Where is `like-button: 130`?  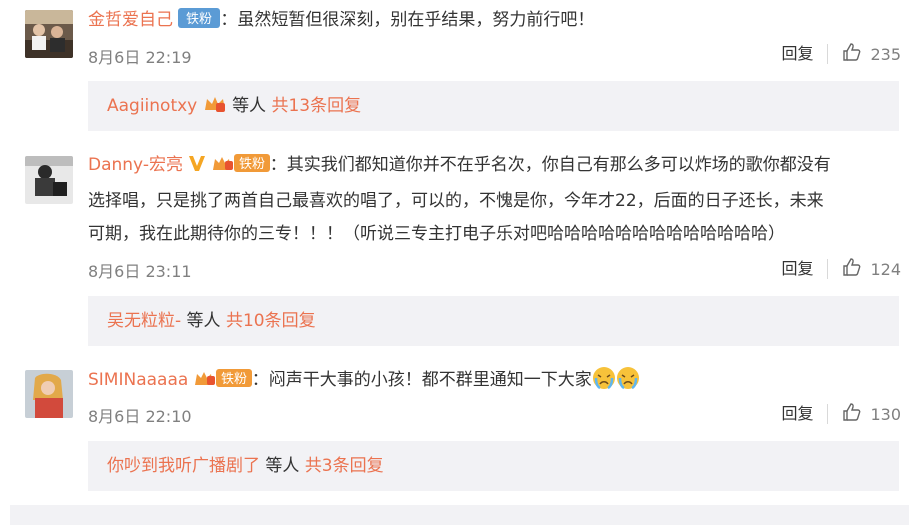
like-button: 130 is located at coordinates (871, 414).